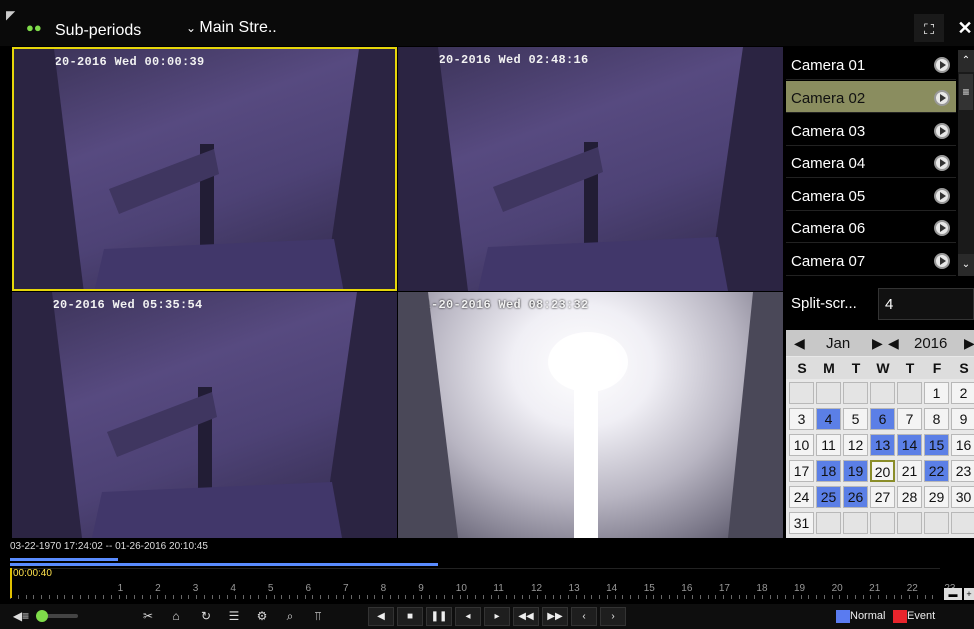  Describe the element at coordinates (318, 616) in the screenshot. I see `smart-search-icon: ⫪` at that location.